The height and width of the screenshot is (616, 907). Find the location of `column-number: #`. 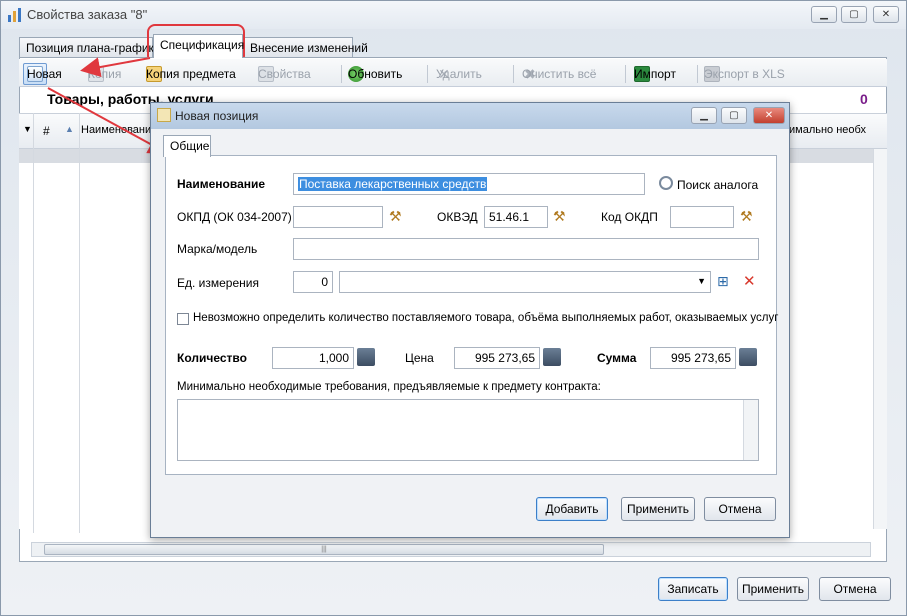

column-number: # is located at coordinates (46, 131).